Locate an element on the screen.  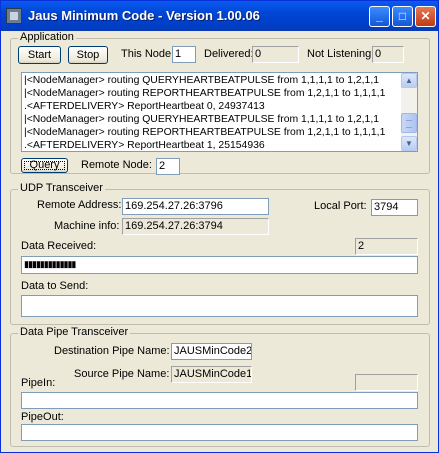
pipe-in-field is located at coordinates (219, 400).